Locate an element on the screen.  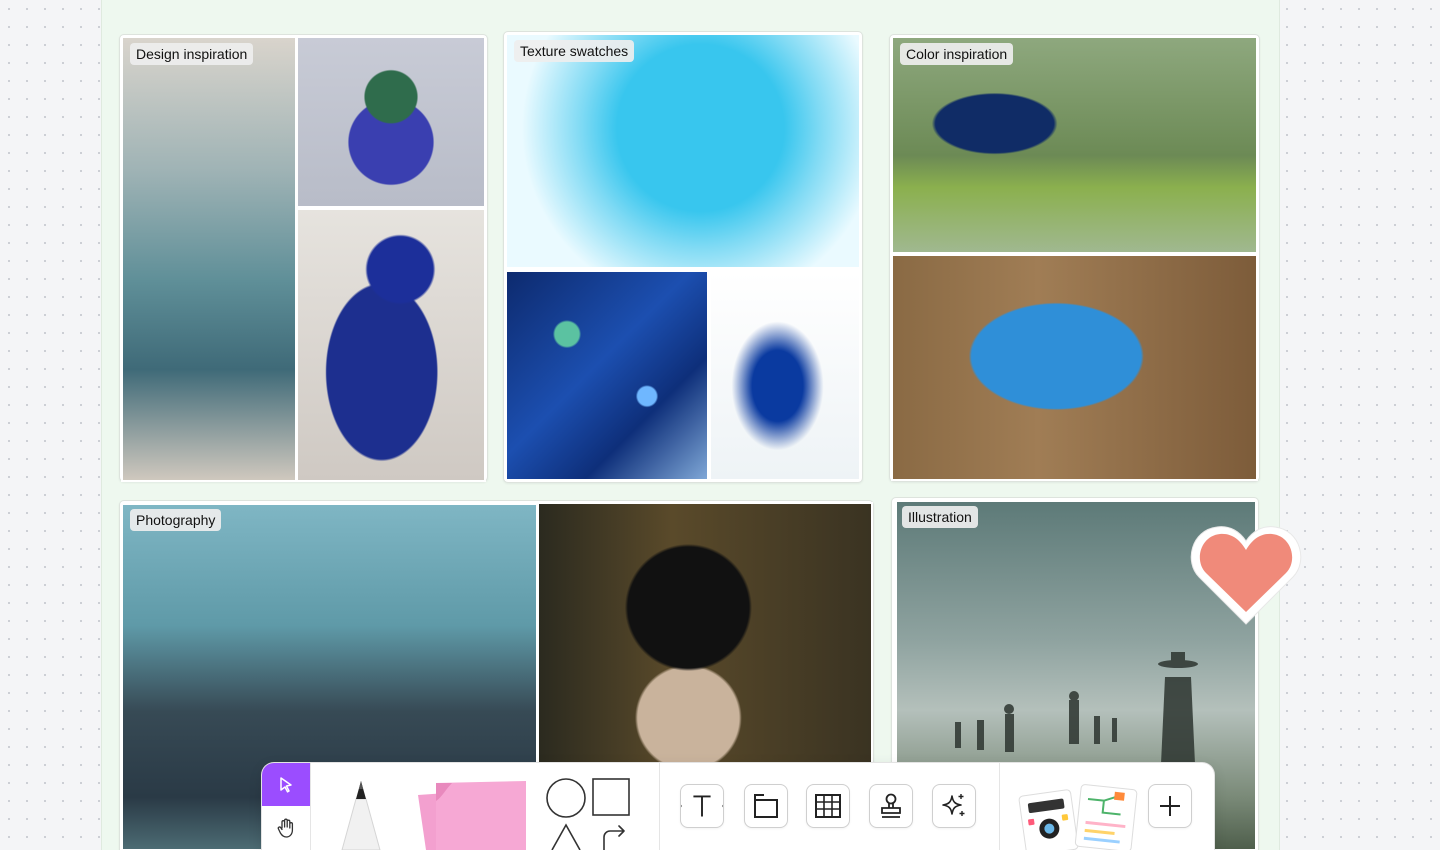
ruffle-fashion-photo is located at coordinates (391, 345).